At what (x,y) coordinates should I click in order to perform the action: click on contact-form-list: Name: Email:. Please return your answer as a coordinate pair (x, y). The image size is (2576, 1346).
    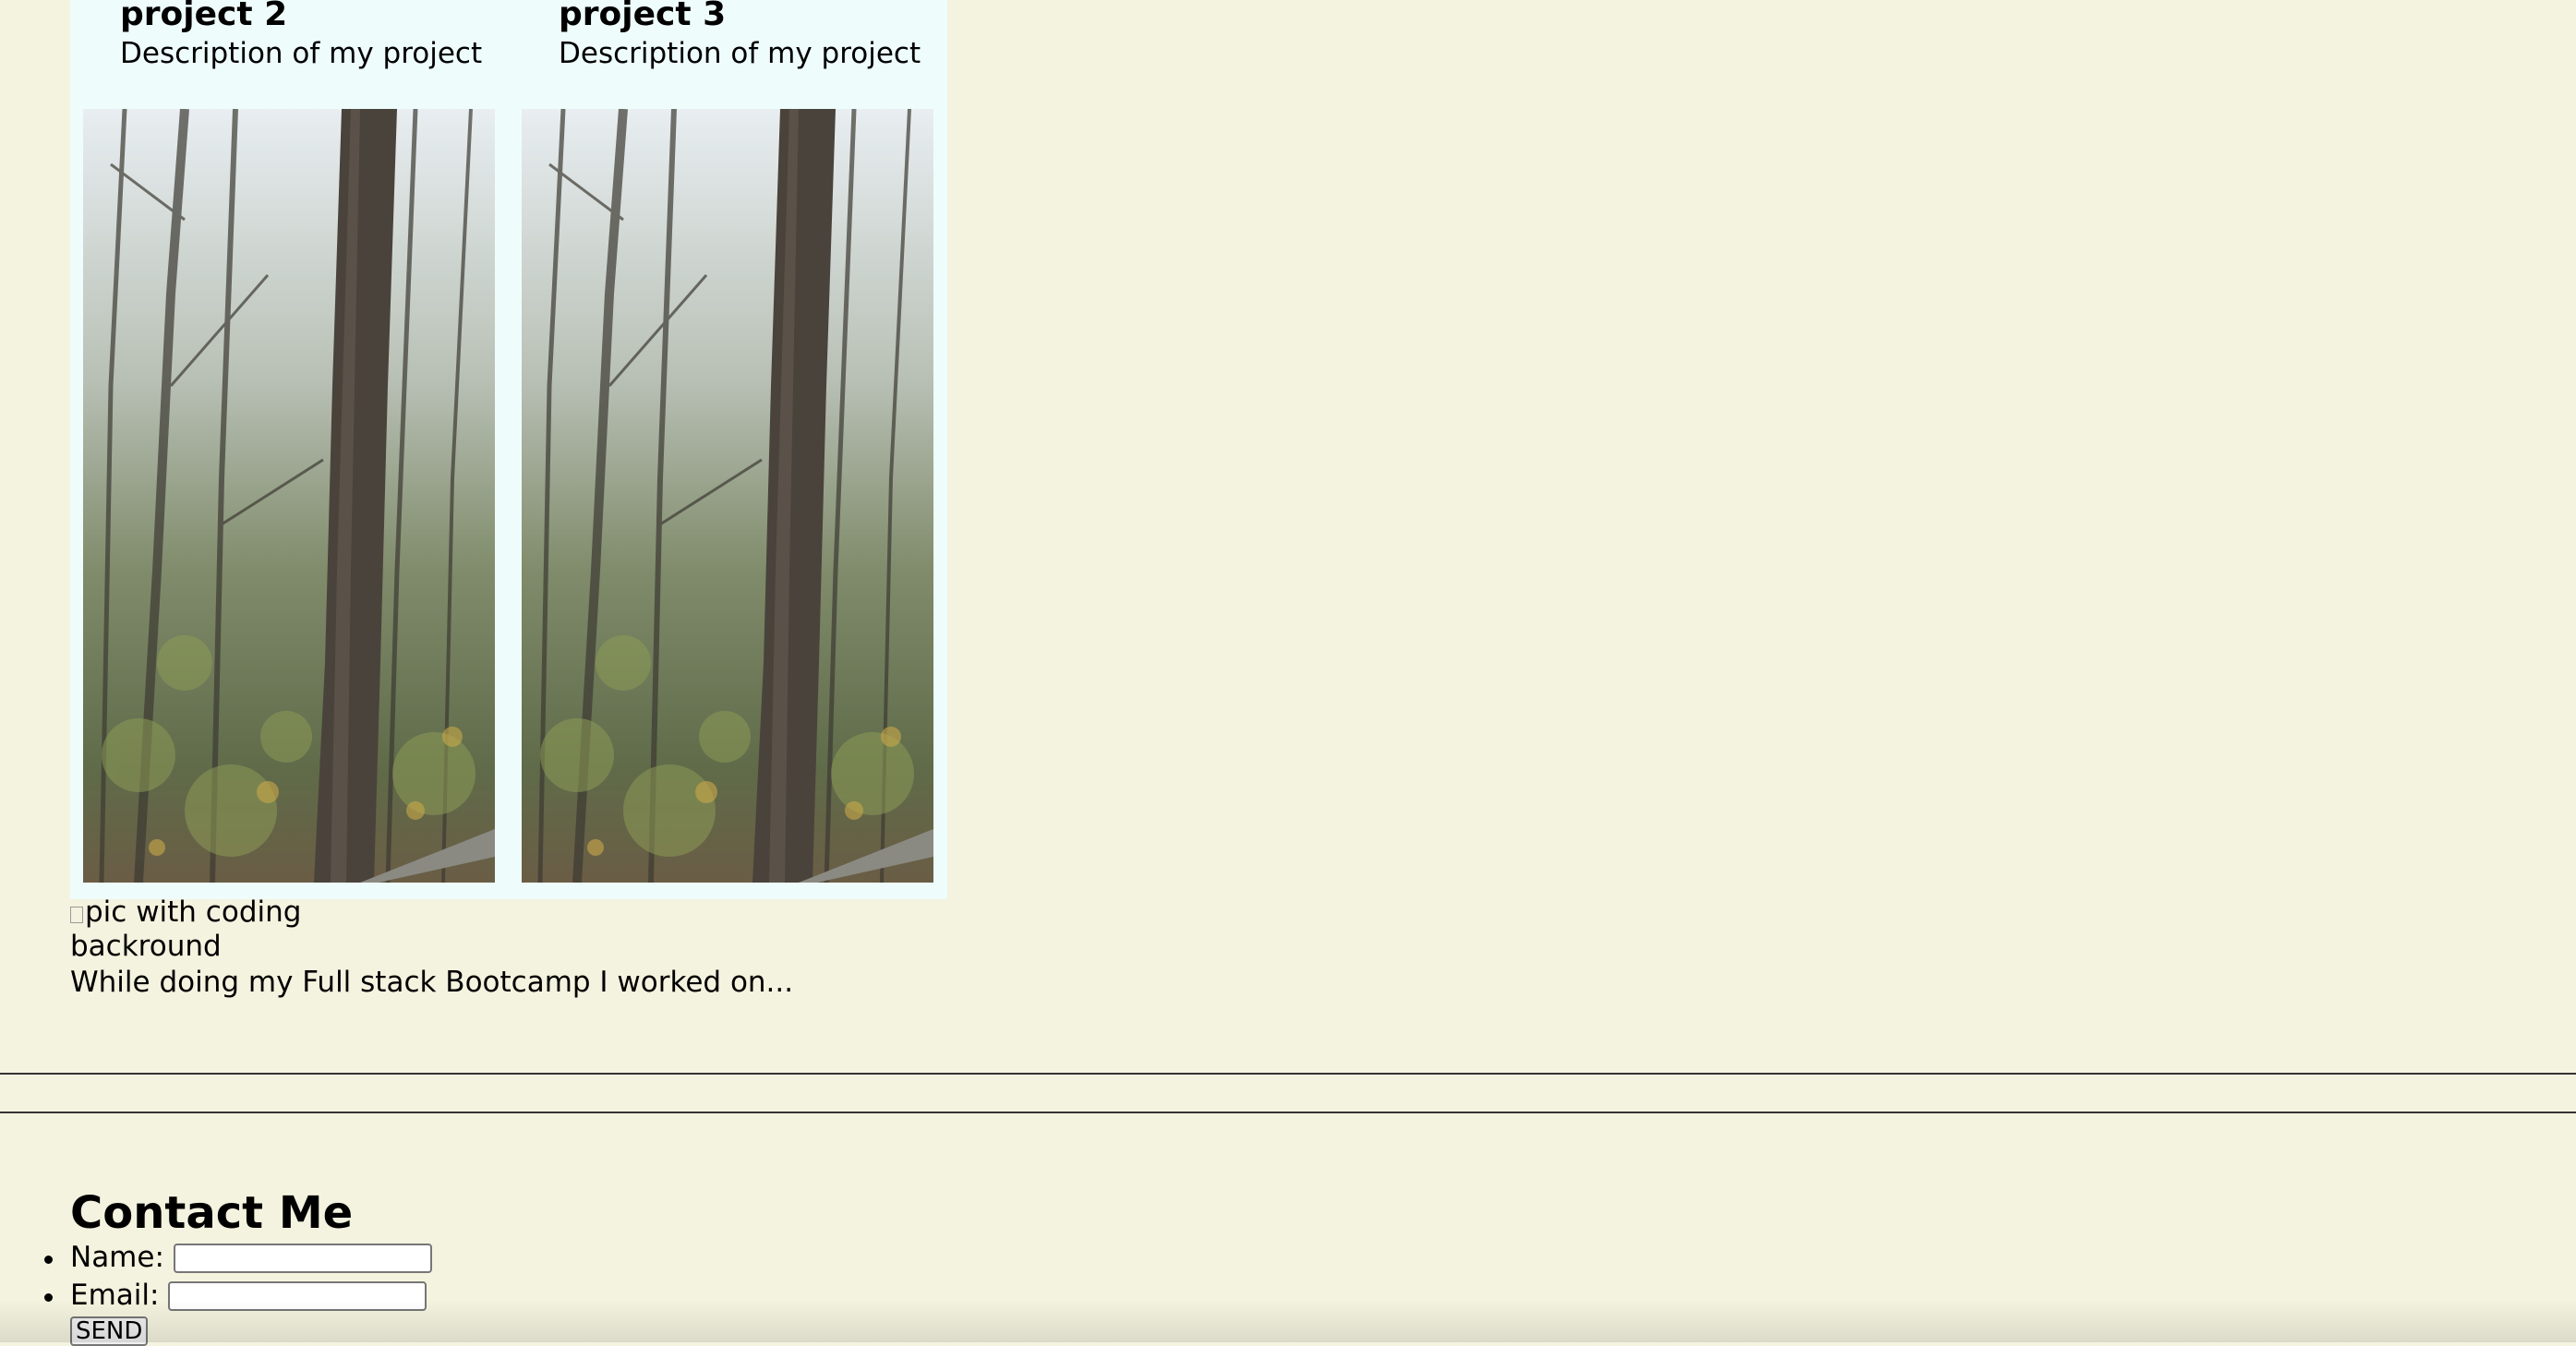
    Looking at the image, I should click on (238, 1277).